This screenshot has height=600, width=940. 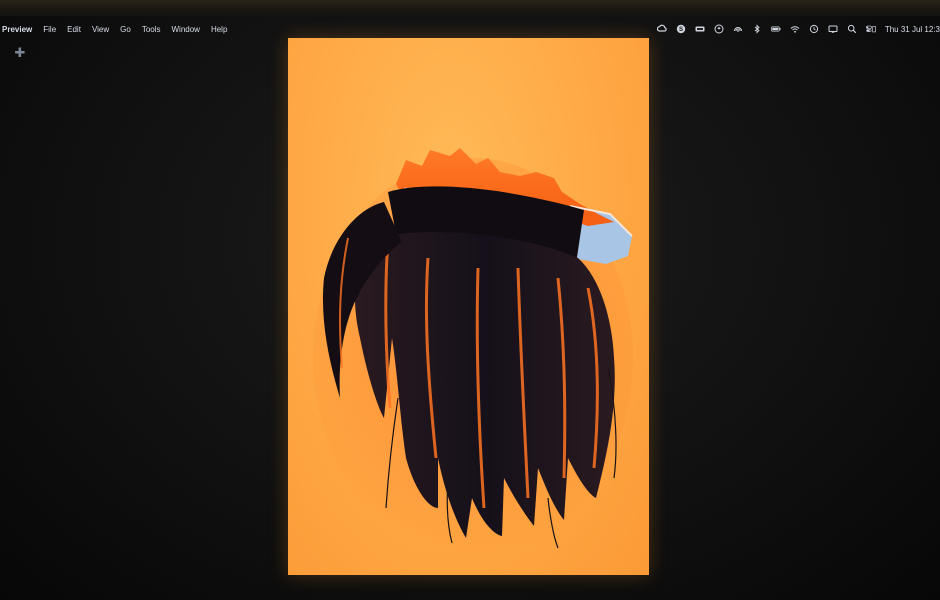 I want to click on dropbox-icon, so click(x=719, y=29).